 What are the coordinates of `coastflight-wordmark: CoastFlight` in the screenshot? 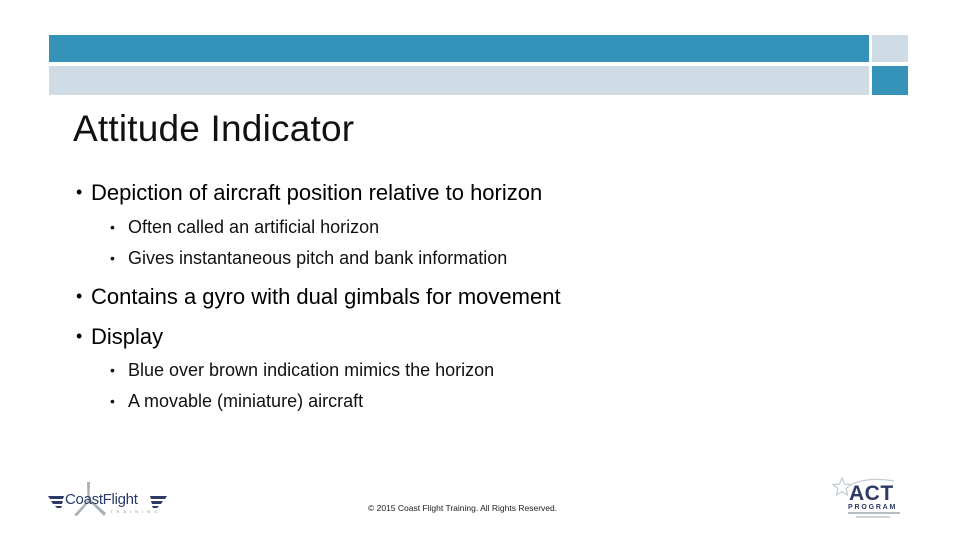 It's located at (101, 499).